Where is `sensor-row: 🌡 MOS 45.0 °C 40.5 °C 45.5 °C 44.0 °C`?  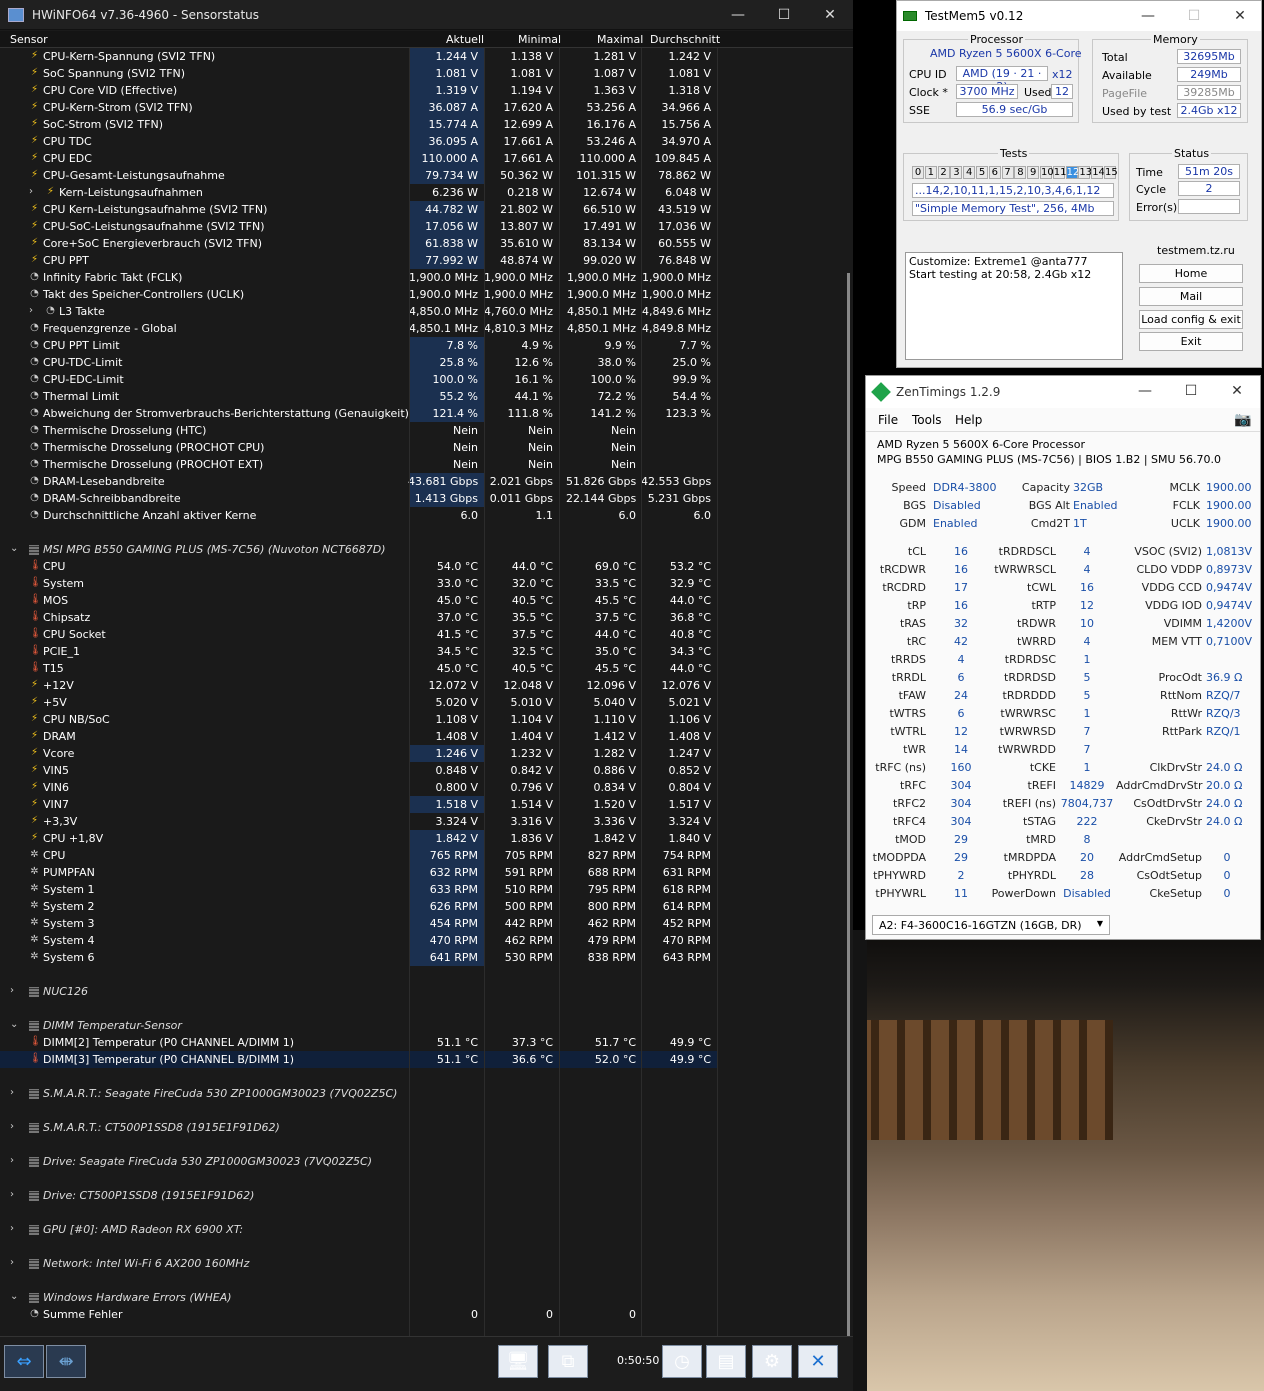 sensor-row: 🌡 MOS 45.0 °C 40.5 °C 45.5 °C 44.0 °C is located at coordinates (358, 600).